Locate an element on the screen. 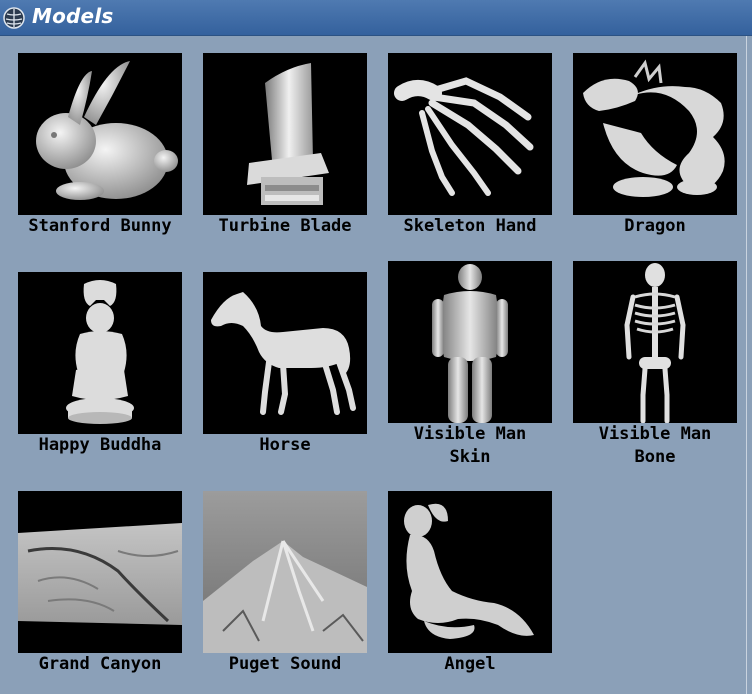 The height and width of the screenshot is (694, 752). model-label: Grand Canyon is located at coordinates (100, 664).